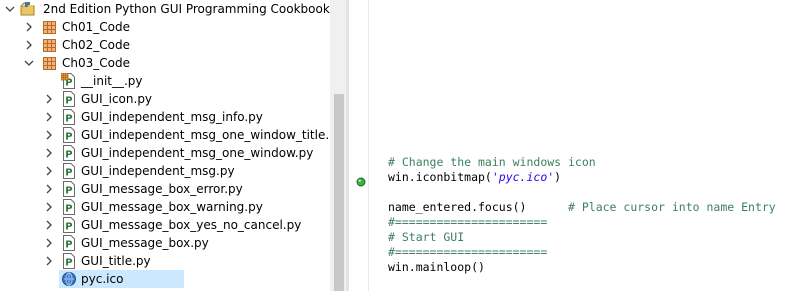 Image resolution: width=792 pixels, height=291 pixels. What do you see at coordinates (197, 153) in the screenshot?
I see `tree-item-label: GUI_independent_msg_one_window.py` at bounding box center [197, 153].